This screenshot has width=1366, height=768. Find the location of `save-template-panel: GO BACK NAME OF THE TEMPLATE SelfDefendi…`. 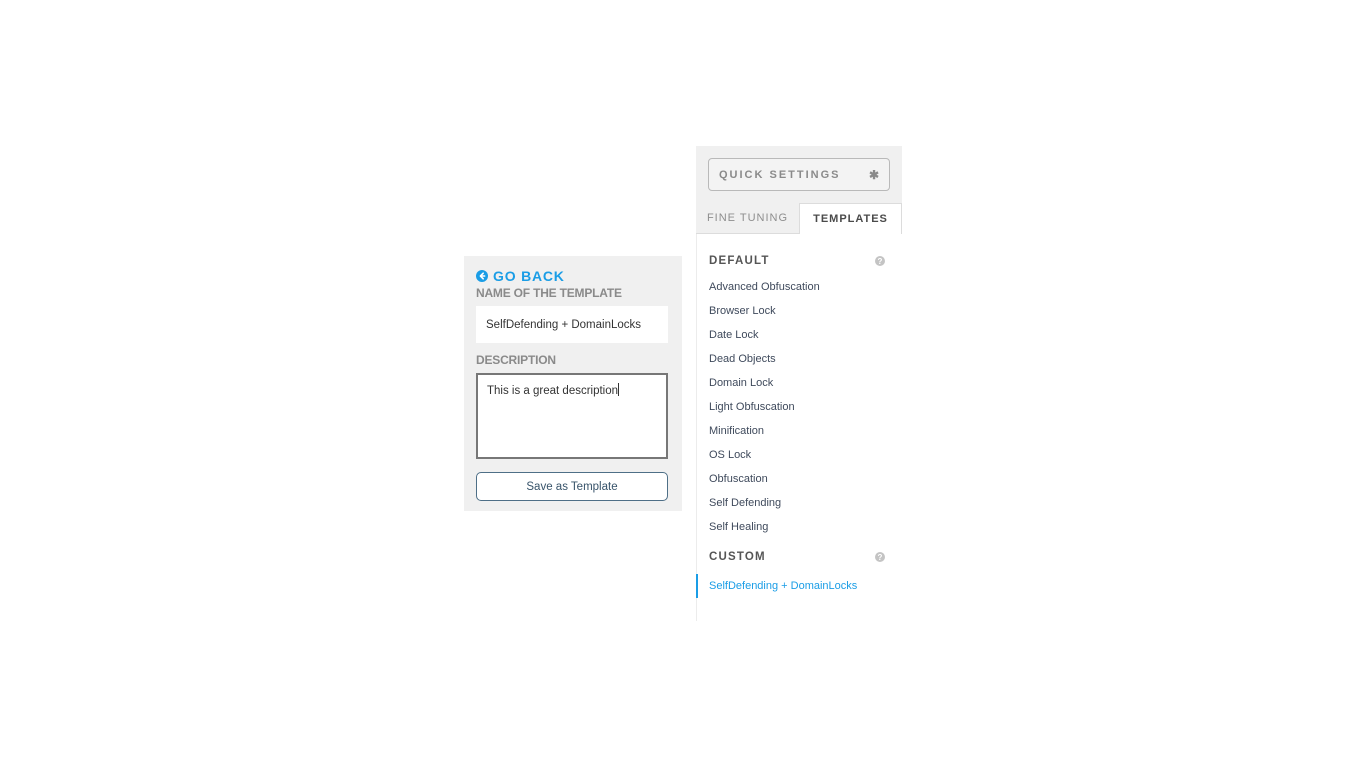

save-template-panel: GO BACK NAME OF THE TEMPLATE SelfDefendi… is located at coordinates (573, 383).